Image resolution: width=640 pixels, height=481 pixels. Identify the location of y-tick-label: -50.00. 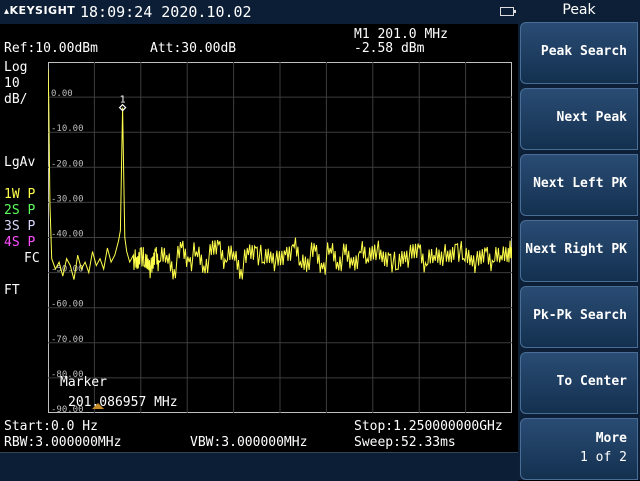
(67, 270).